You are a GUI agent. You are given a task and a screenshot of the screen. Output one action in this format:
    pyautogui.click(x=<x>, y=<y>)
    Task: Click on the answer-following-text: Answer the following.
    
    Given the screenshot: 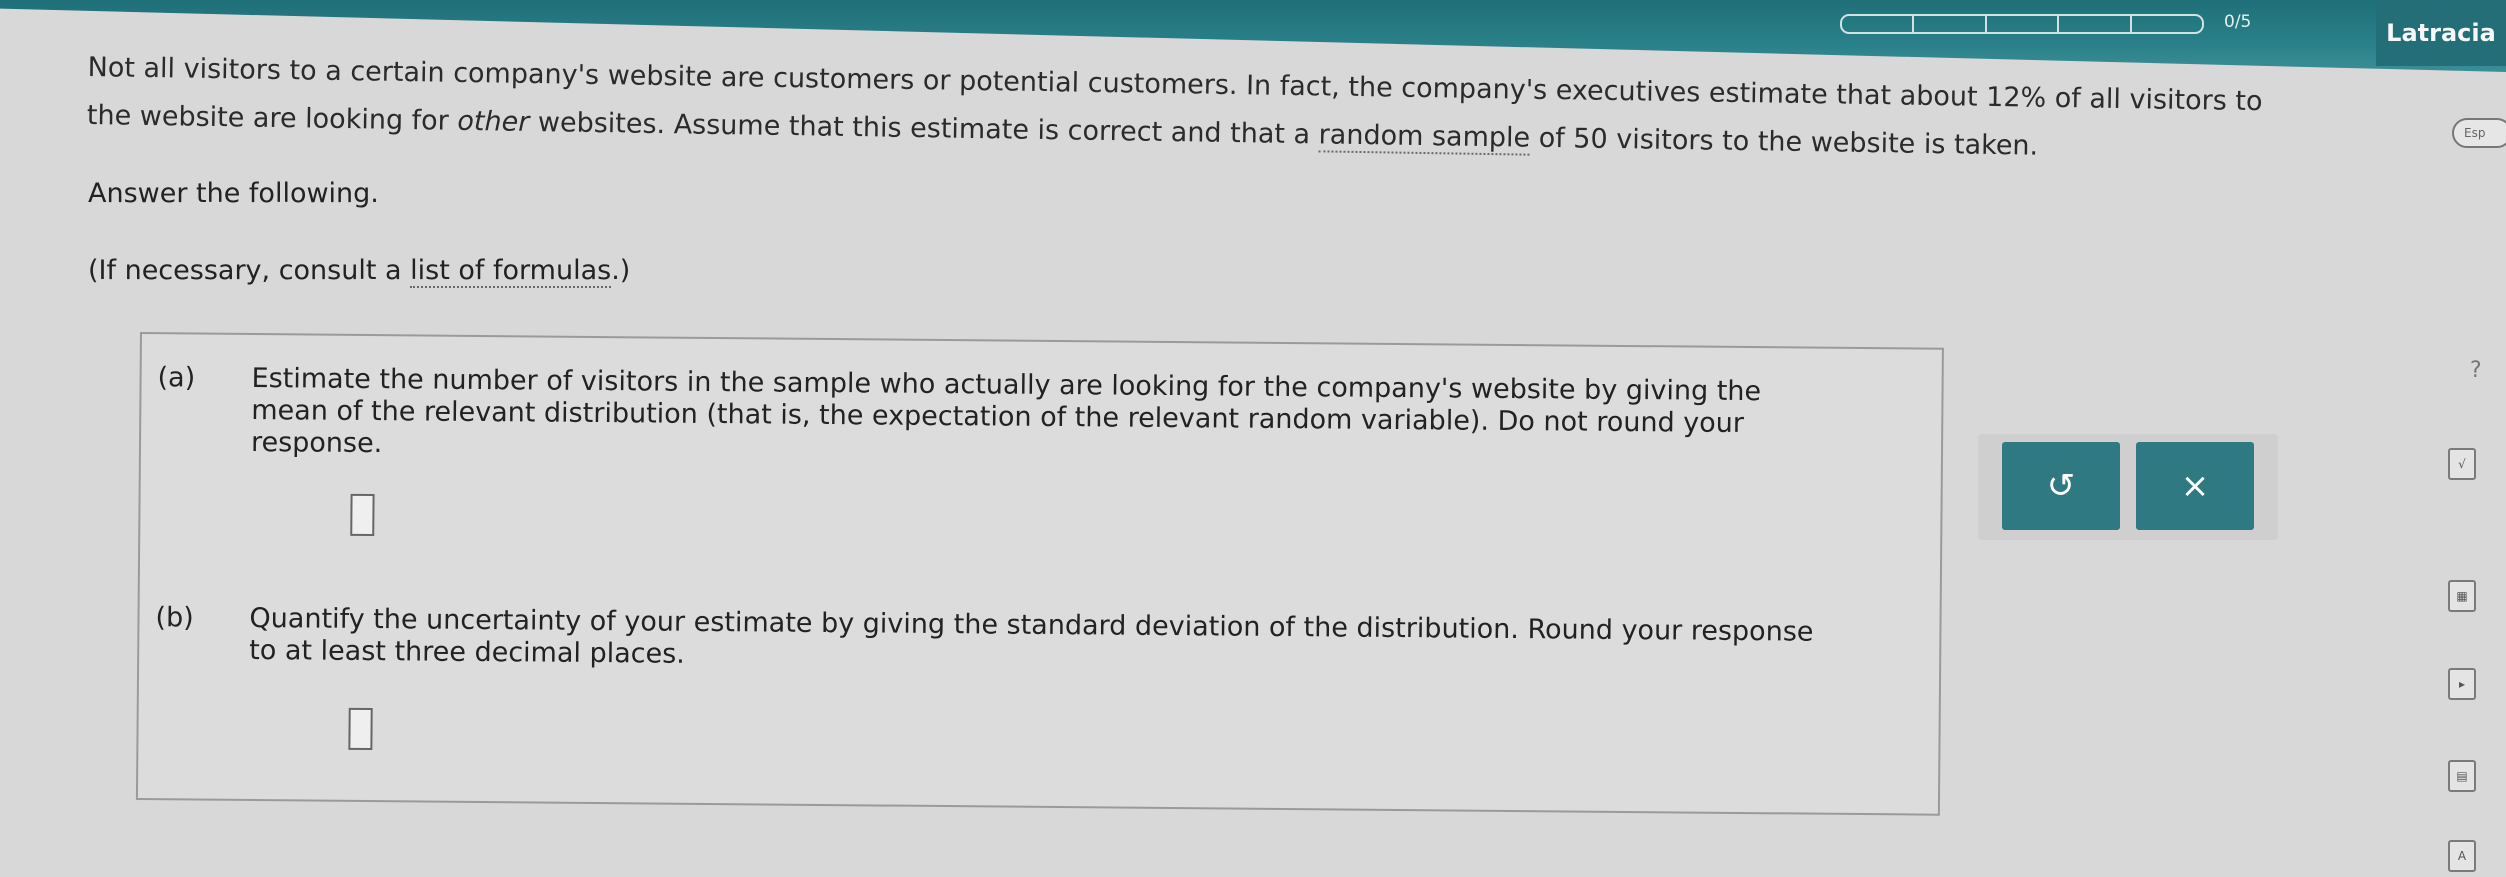 What is the action you would take?
    pyautogui.click(x=233, y=193)
    